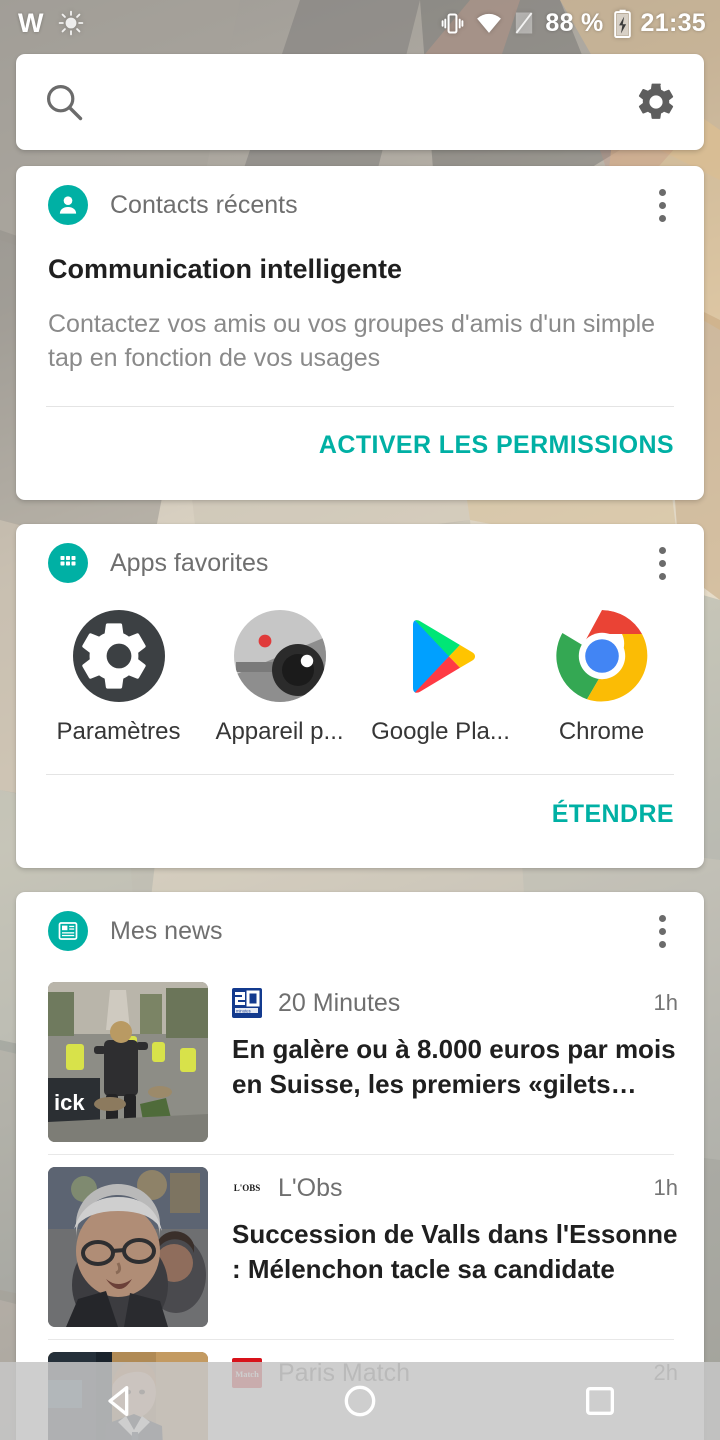  I want to click on app-item-chrome: Chrome, so click(601, 677).